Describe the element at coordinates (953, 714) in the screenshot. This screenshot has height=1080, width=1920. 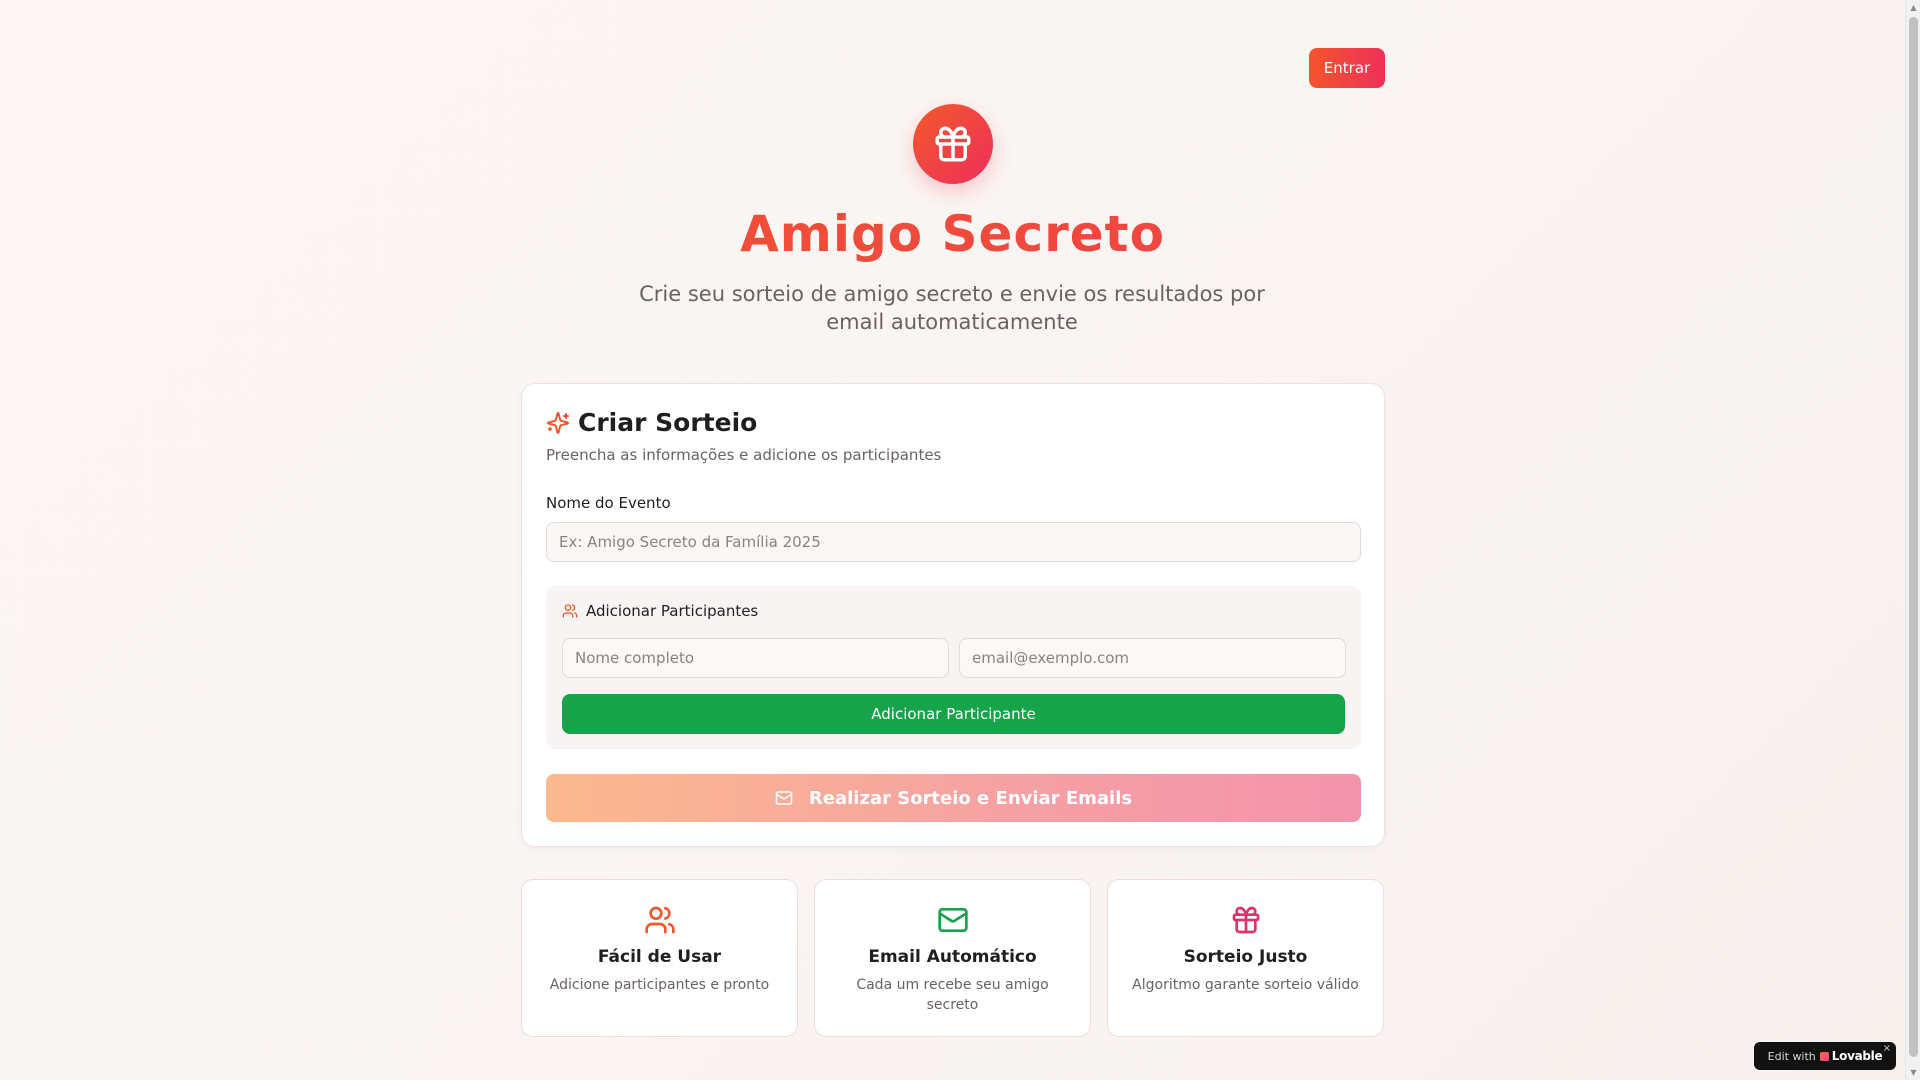
I see `add-participant-button: Adicionar Participante` at that location.